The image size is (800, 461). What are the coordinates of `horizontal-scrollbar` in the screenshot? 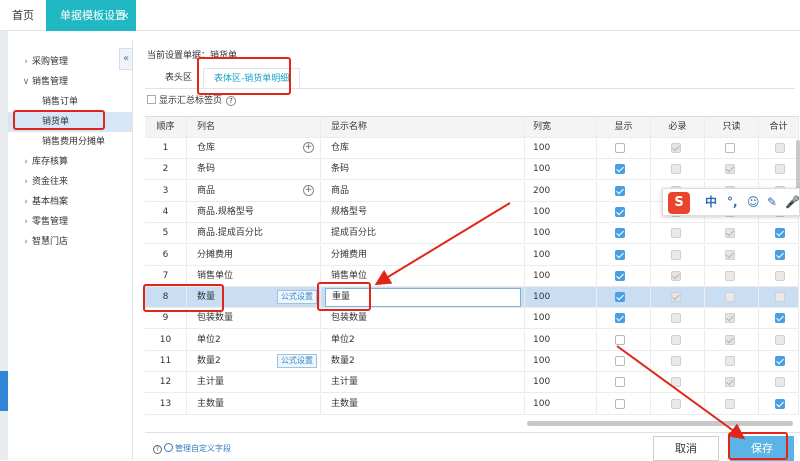 It's located at (660, 423).